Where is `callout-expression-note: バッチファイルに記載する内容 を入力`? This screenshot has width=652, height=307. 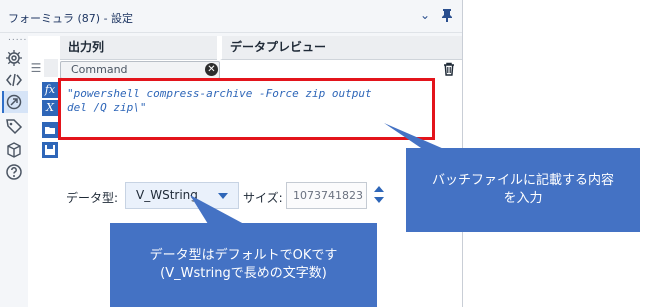 callout-expression-note: バッチファイルに記載する内容 を入力 is located at coordinates (512, 177).